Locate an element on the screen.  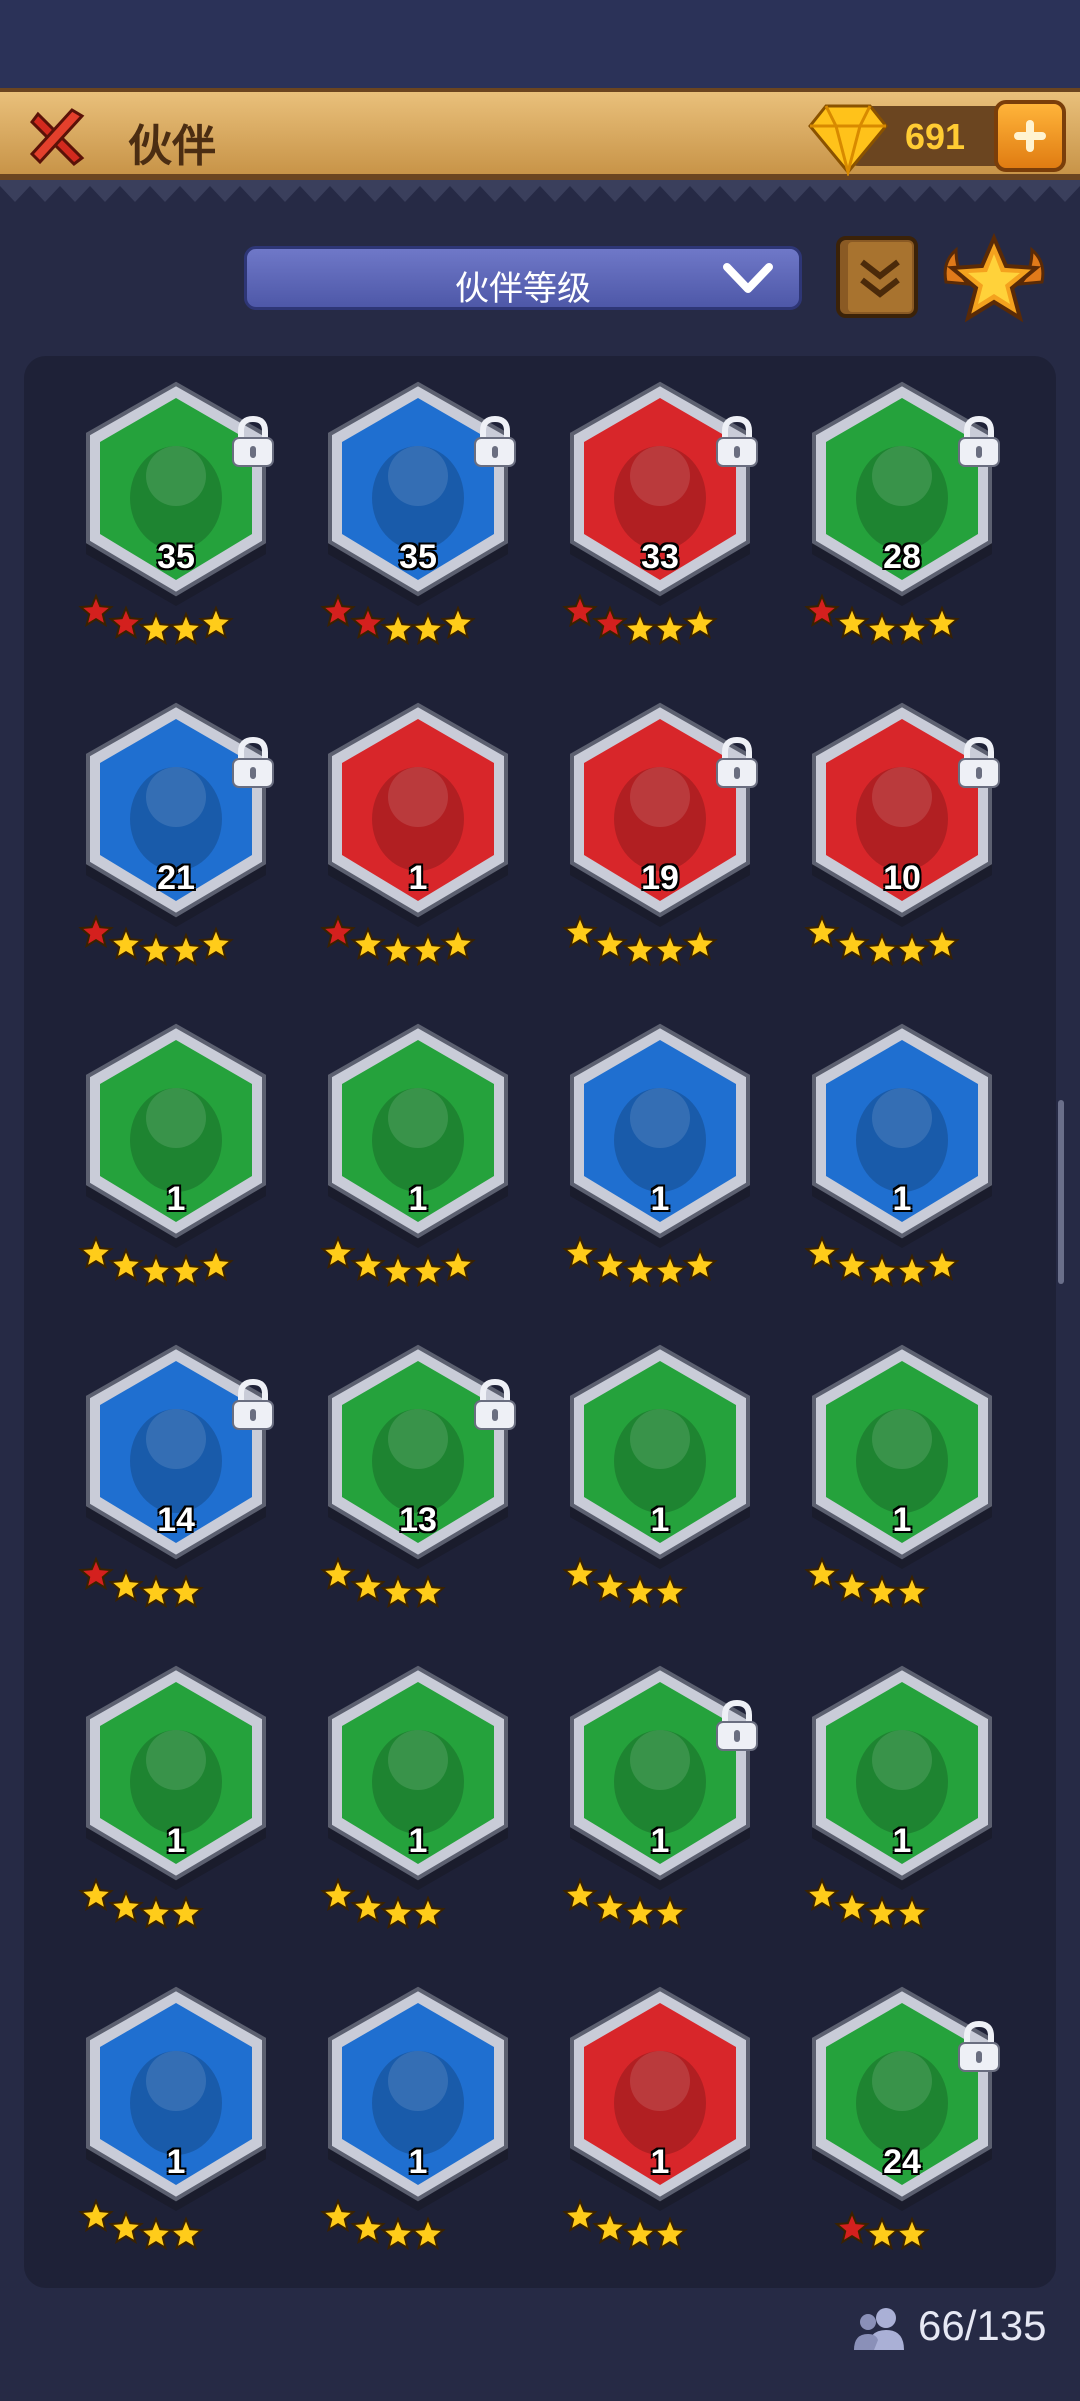
partner-level: 21 is located at coordinates (176, 878).